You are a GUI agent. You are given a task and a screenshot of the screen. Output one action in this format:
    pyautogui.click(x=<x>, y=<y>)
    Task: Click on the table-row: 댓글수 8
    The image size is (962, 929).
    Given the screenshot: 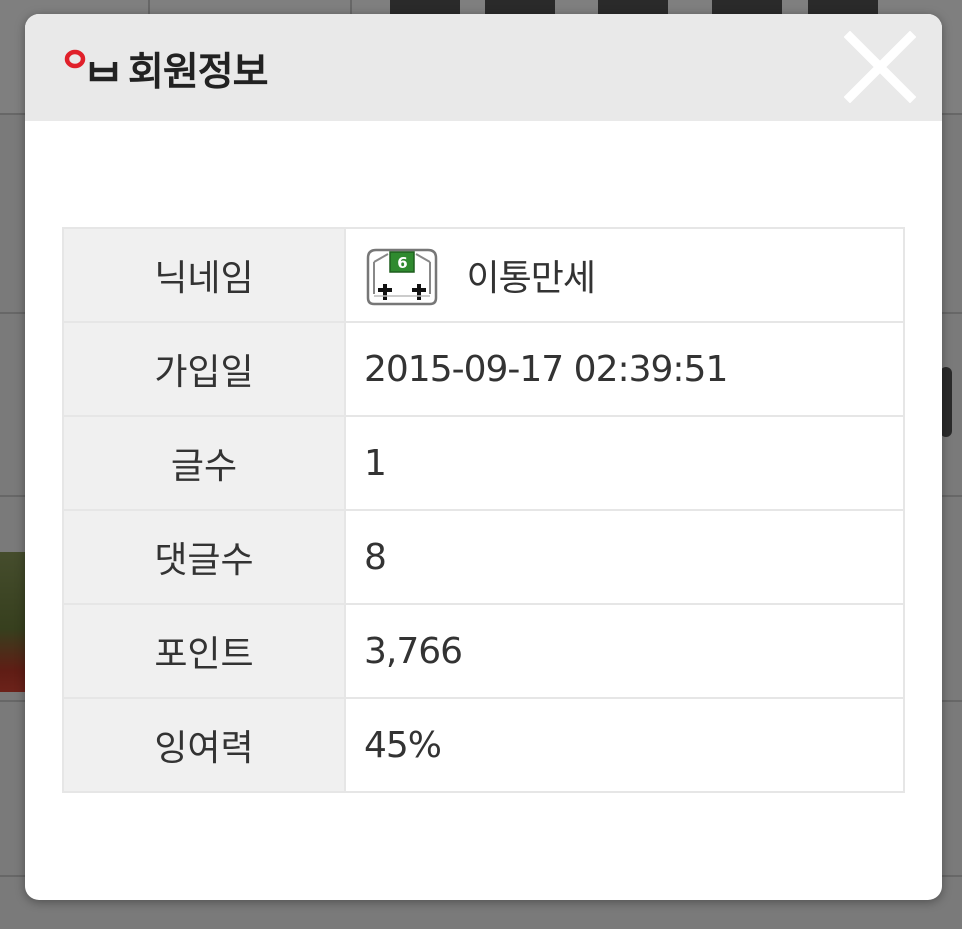 What is the action you would take?
    pyautogui.click(x=483, y=557)
    